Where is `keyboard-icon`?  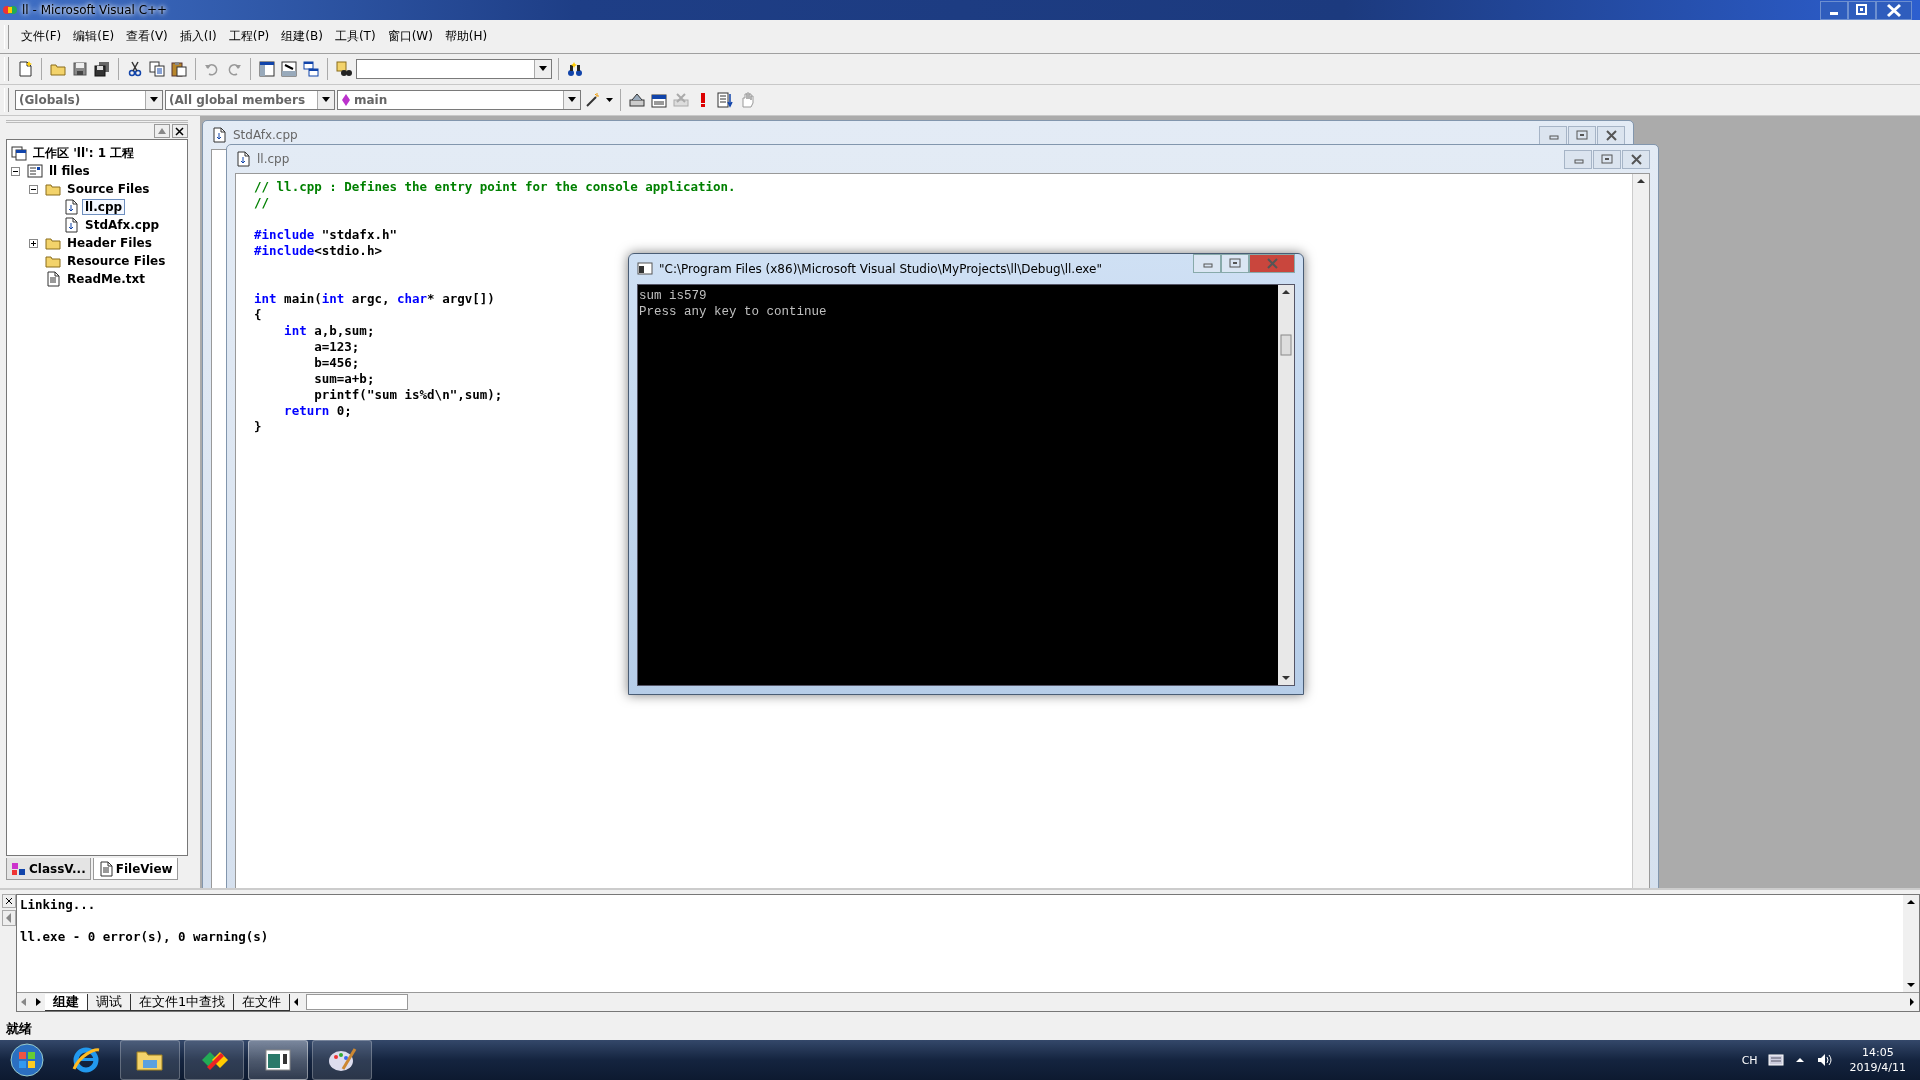
keyboard-icon is located at coordinates (1775, 1060).